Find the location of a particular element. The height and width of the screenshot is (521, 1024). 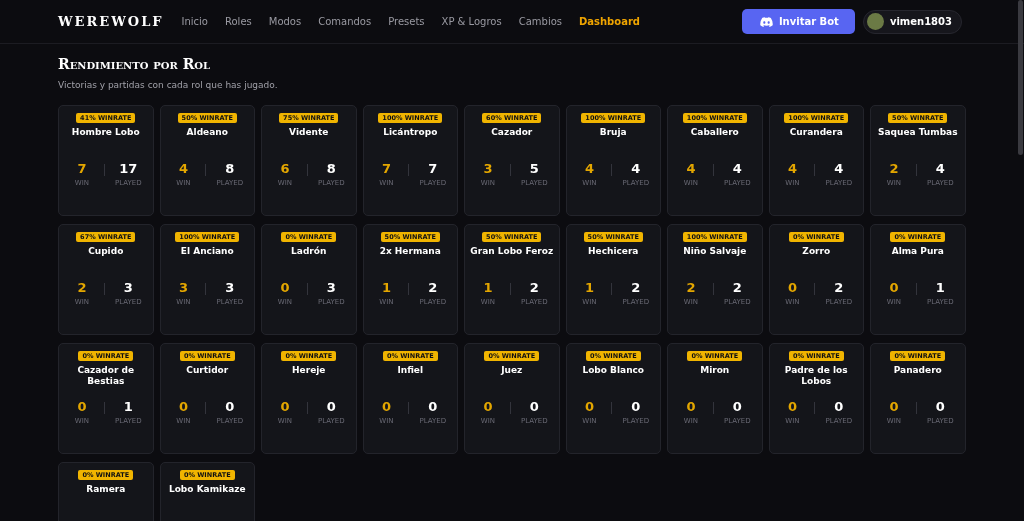

role-name: Cupido is located at coordinates (106, 252).